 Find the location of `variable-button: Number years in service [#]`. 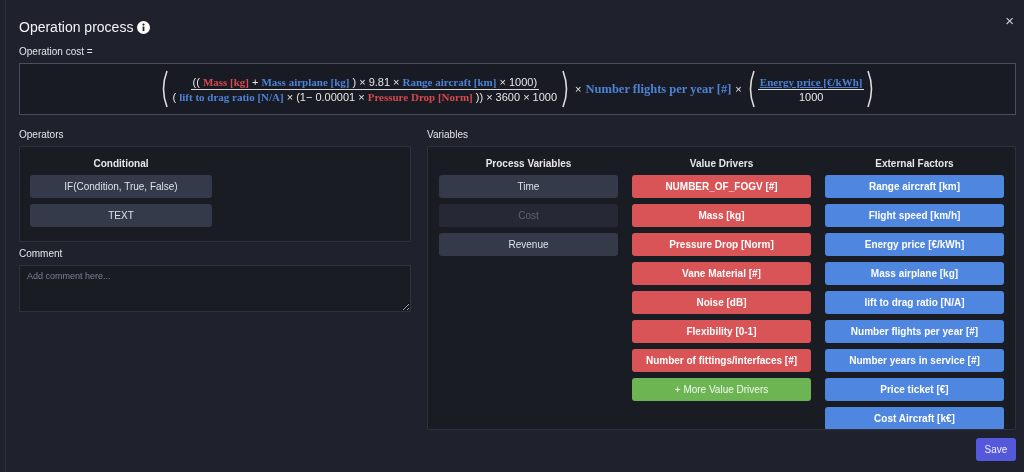

variable-button: Number years in service [#] is located at coordinates (914, 360).